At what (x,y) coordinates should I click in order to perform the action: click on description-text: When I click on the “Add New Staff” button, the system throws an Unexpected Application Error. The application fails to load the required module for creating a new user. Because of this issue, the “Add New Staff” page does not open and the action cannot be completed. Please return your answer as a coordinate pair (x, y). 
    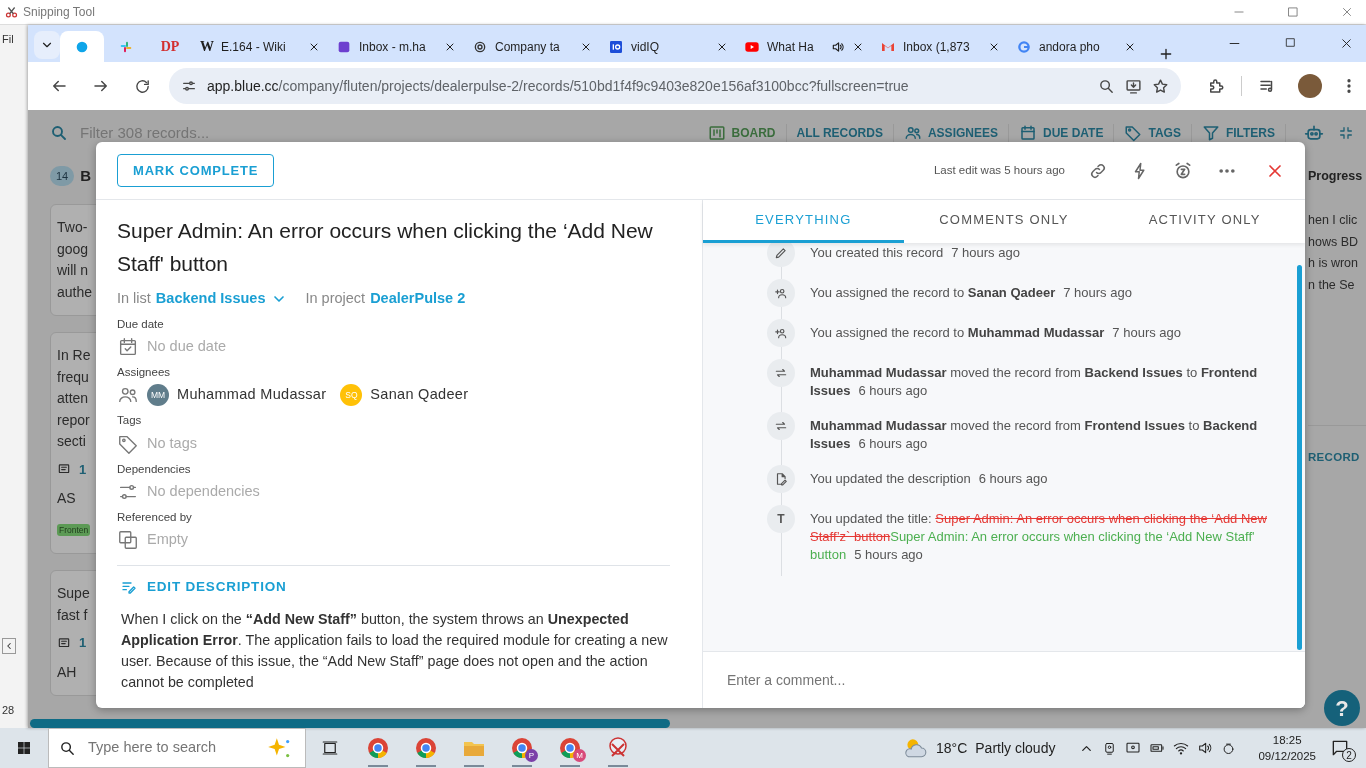
    Looking at the image, I should click on (394, 651).